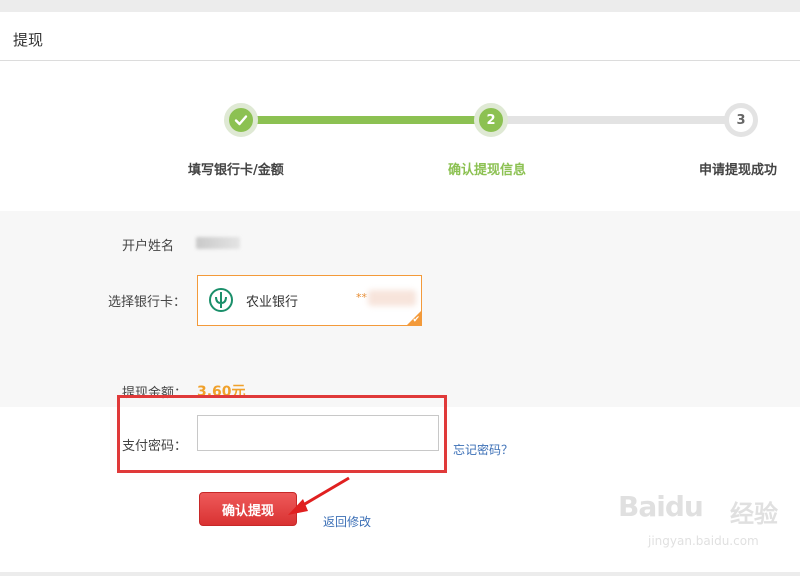  Describe the element at coordinates (221, 300) in the screenshot. I see `abc-bank-logo-icon` at that location.